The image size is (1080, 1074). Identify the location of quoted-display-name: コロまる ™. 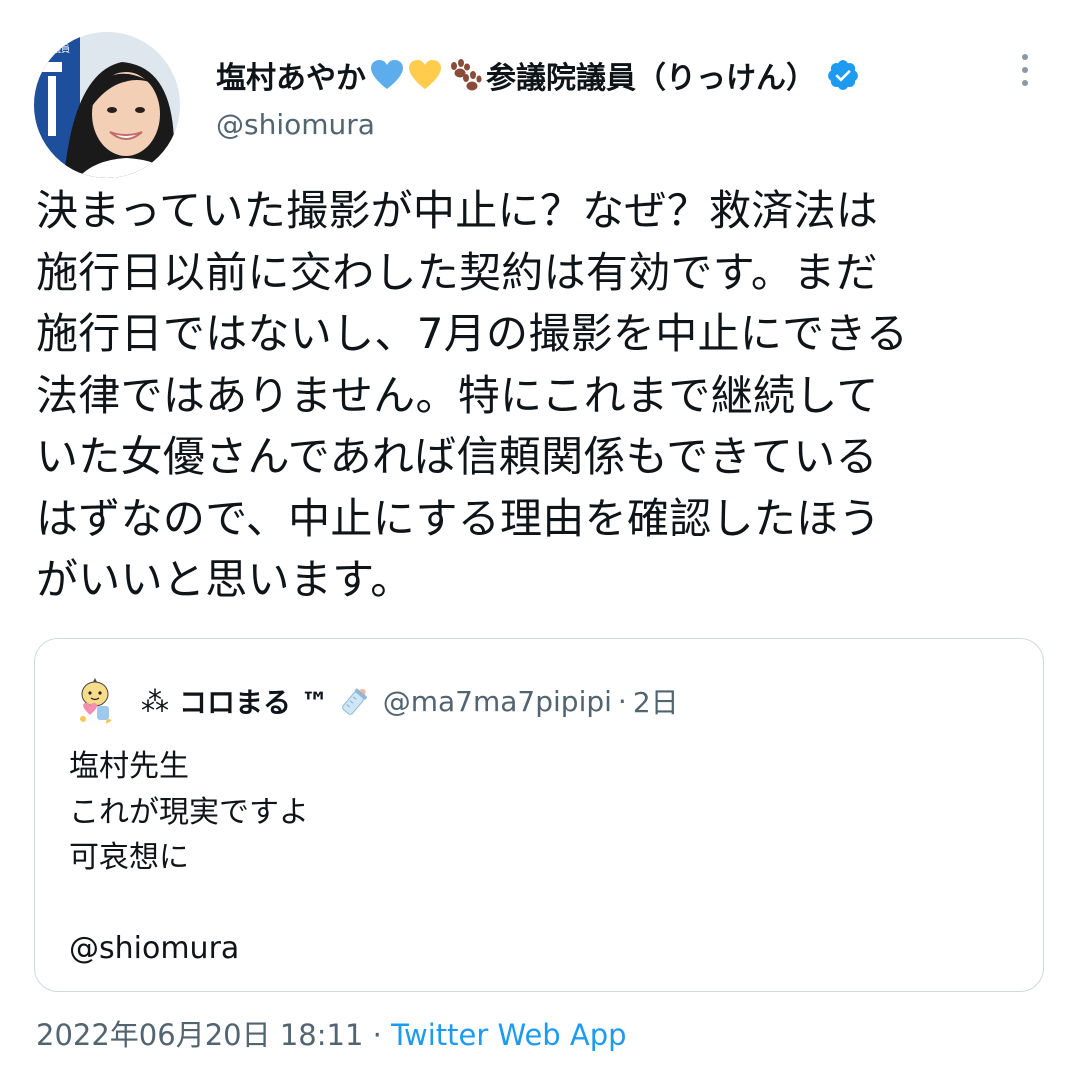
(254, 701).